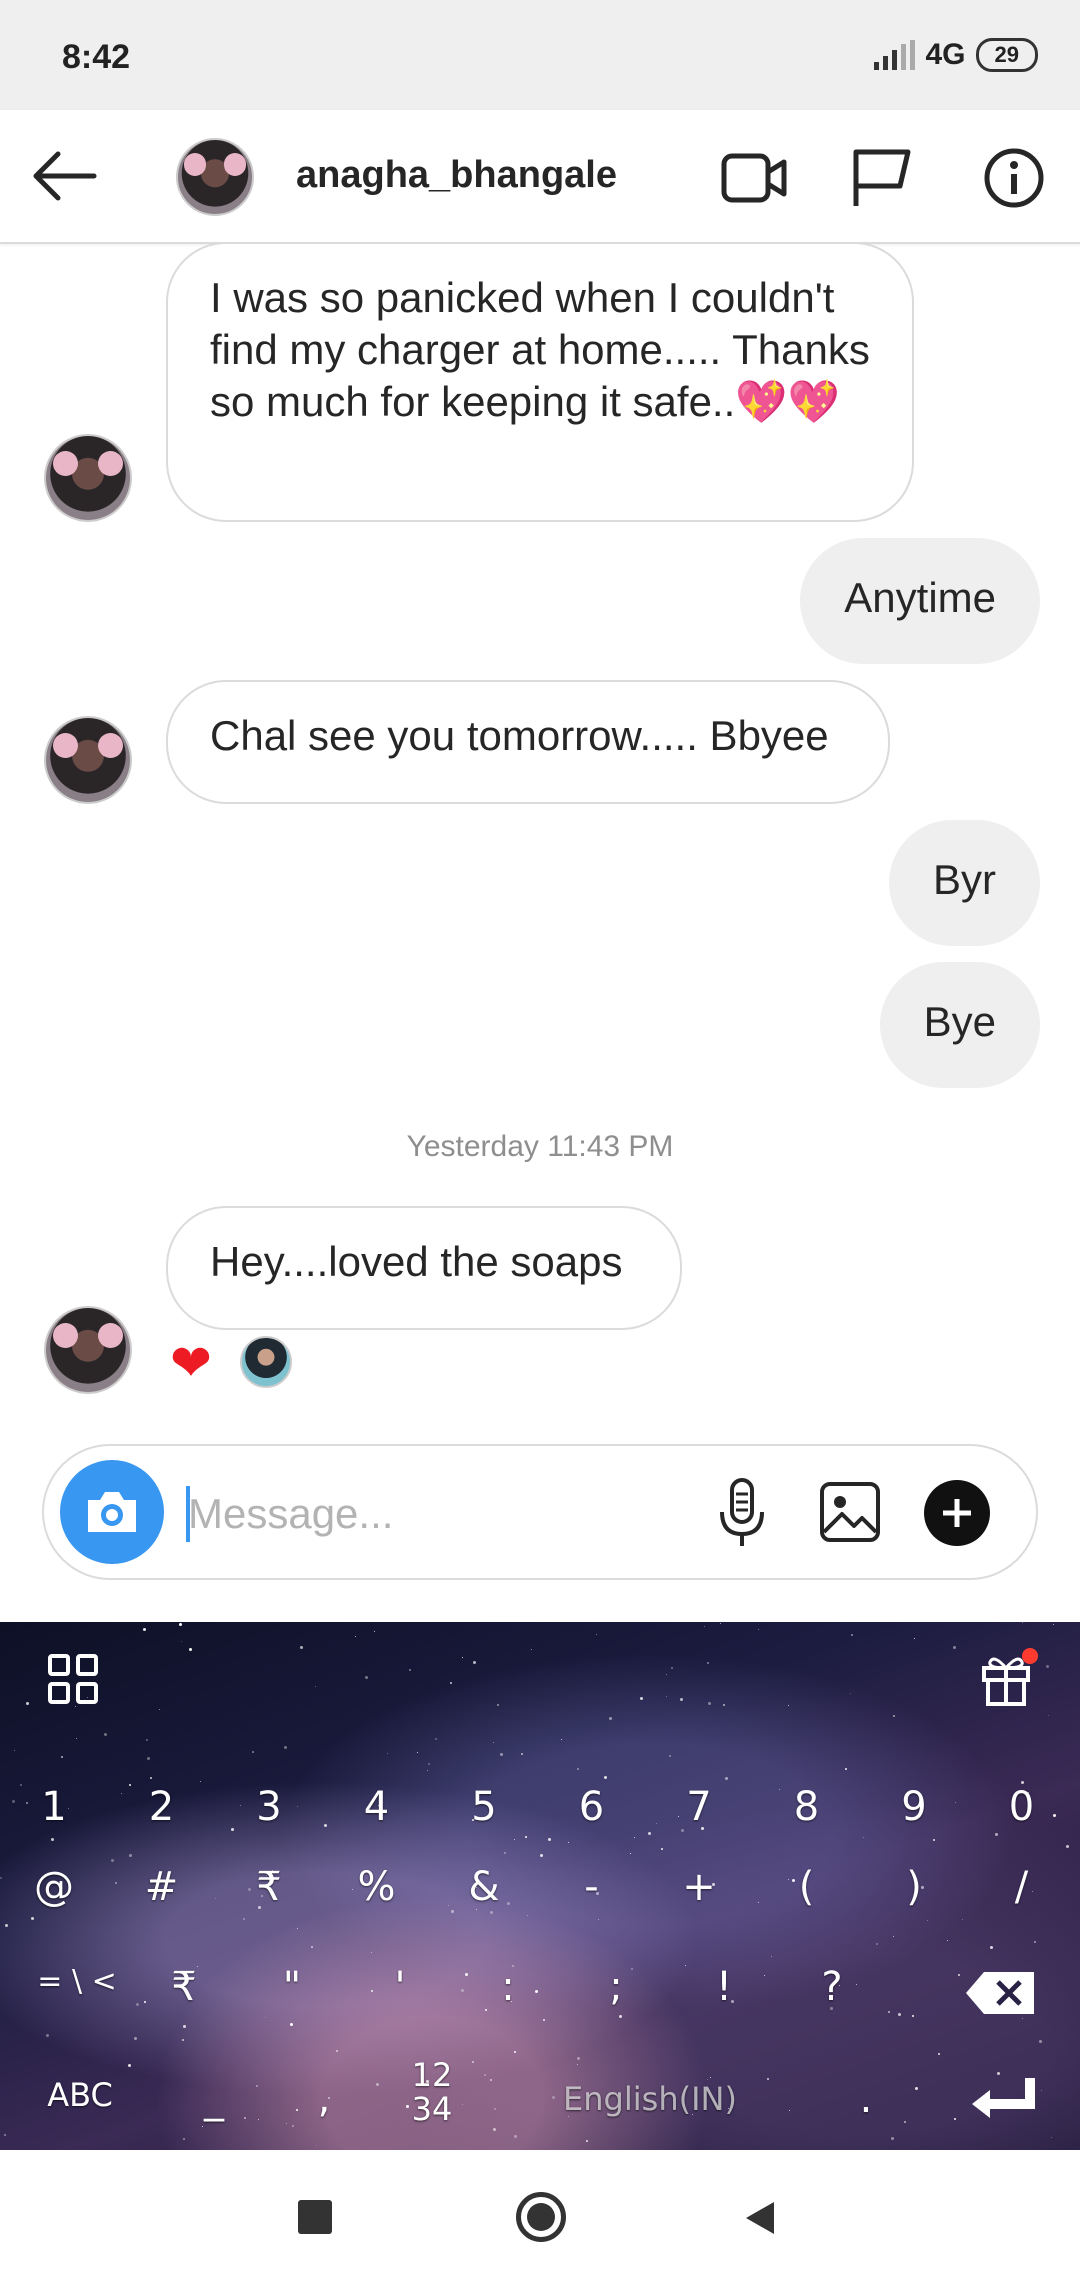 The image size is (1080, 2280). I want to click on symbol-key: ', so click(400, 1987).